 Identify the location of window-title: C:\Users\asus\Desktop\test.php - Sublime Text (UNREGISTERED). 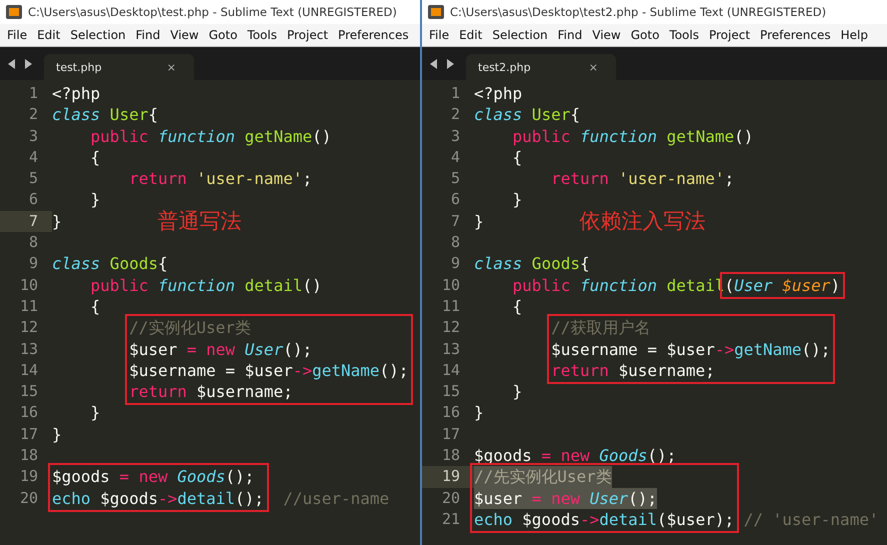
(212, 12).